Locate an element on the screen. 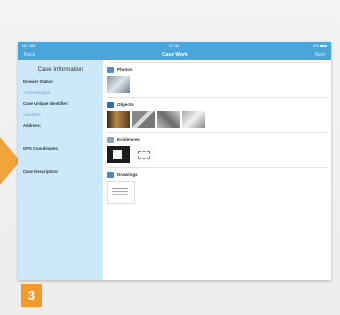  evidence-icon is located at coordinates (110, 139).